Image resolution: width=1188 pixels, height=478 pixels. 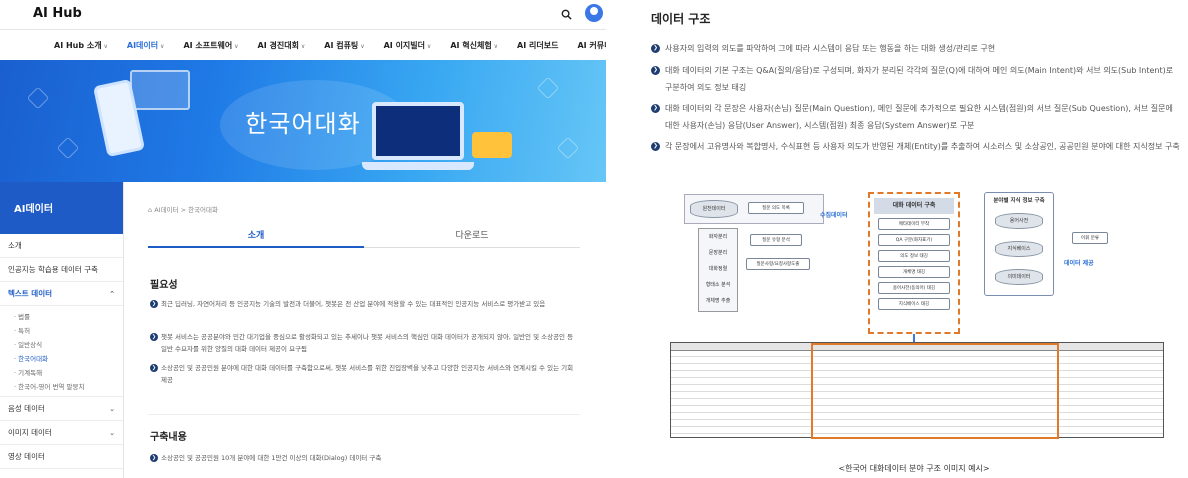 I want to click on chevron-up-icon: ⌃, so click(x=112, y=294).